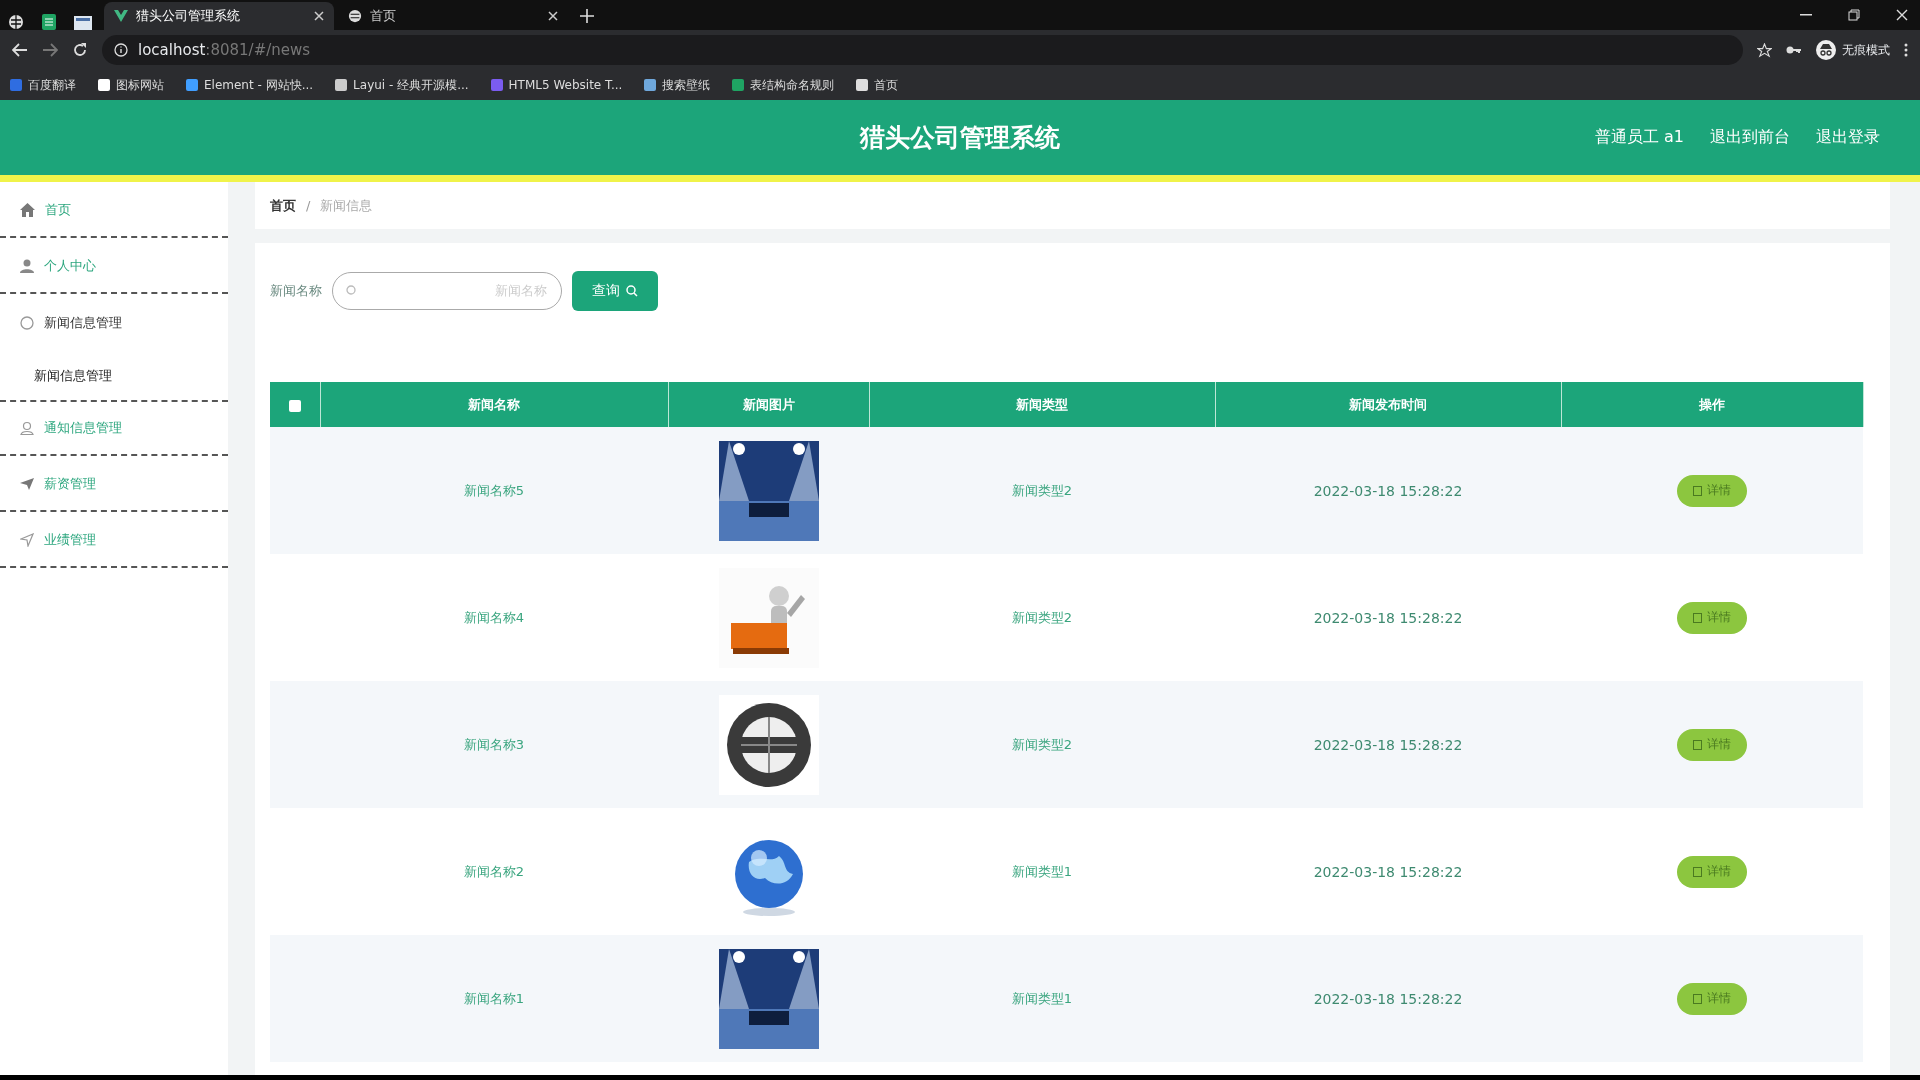 The width and height of the screenshot is (1920, 1080). What do you see at coordinates (83, 428) in the screenshot?
I see `sidebar-label: 通知信息管理` at bounding box center [83, 428].